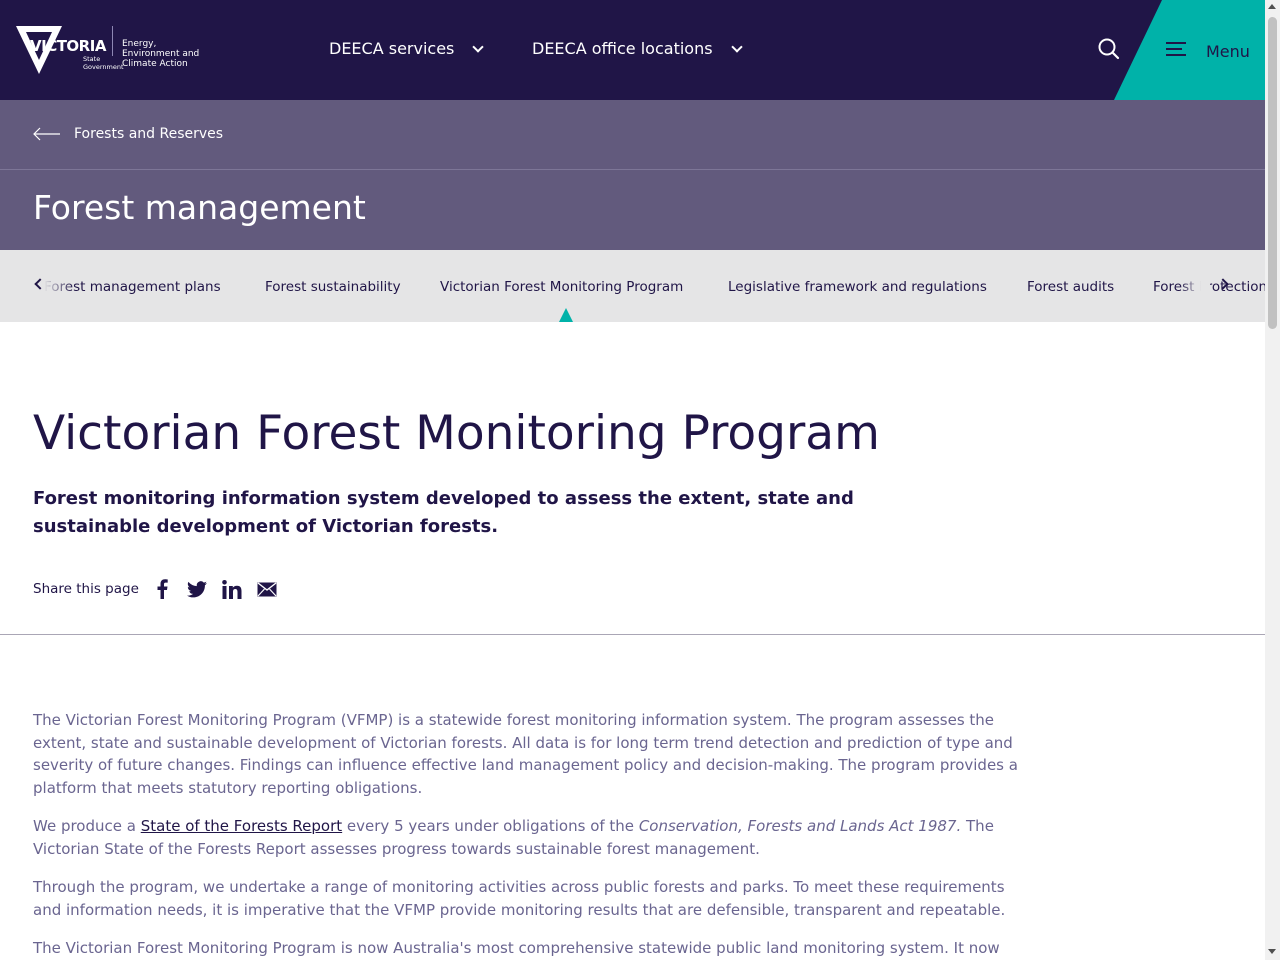 This screenshot has height=960, width=1280. Describe the element at coordinates (622, 48) in the screenshot. I see `nav-label: DEECA office locations` at that location.